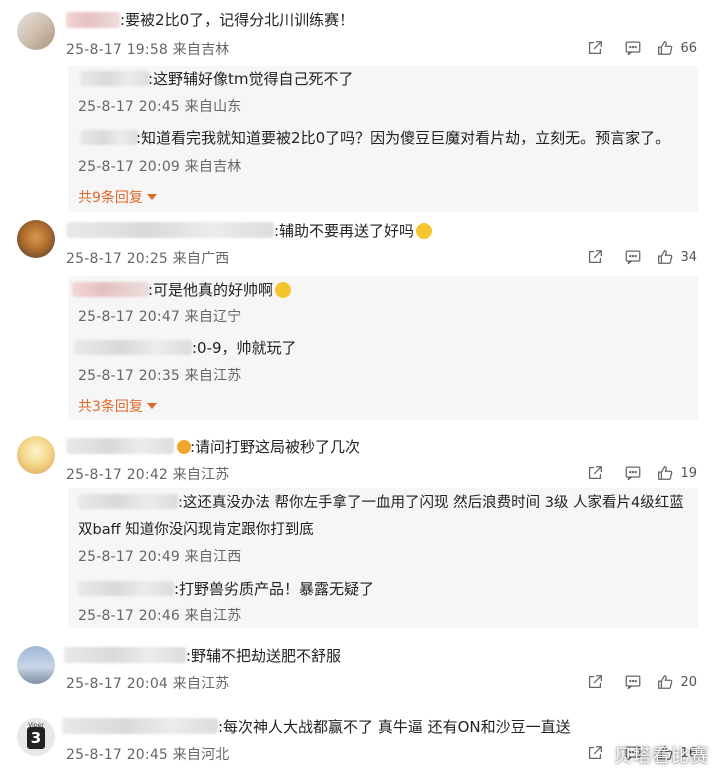 The width and height of the screenshot is (719, 776). What do you see at coordinates (211, 290) in the screenshot?
I see `reply-text-value: :可是他真的好帅啊` at bounding box center [211, 290].